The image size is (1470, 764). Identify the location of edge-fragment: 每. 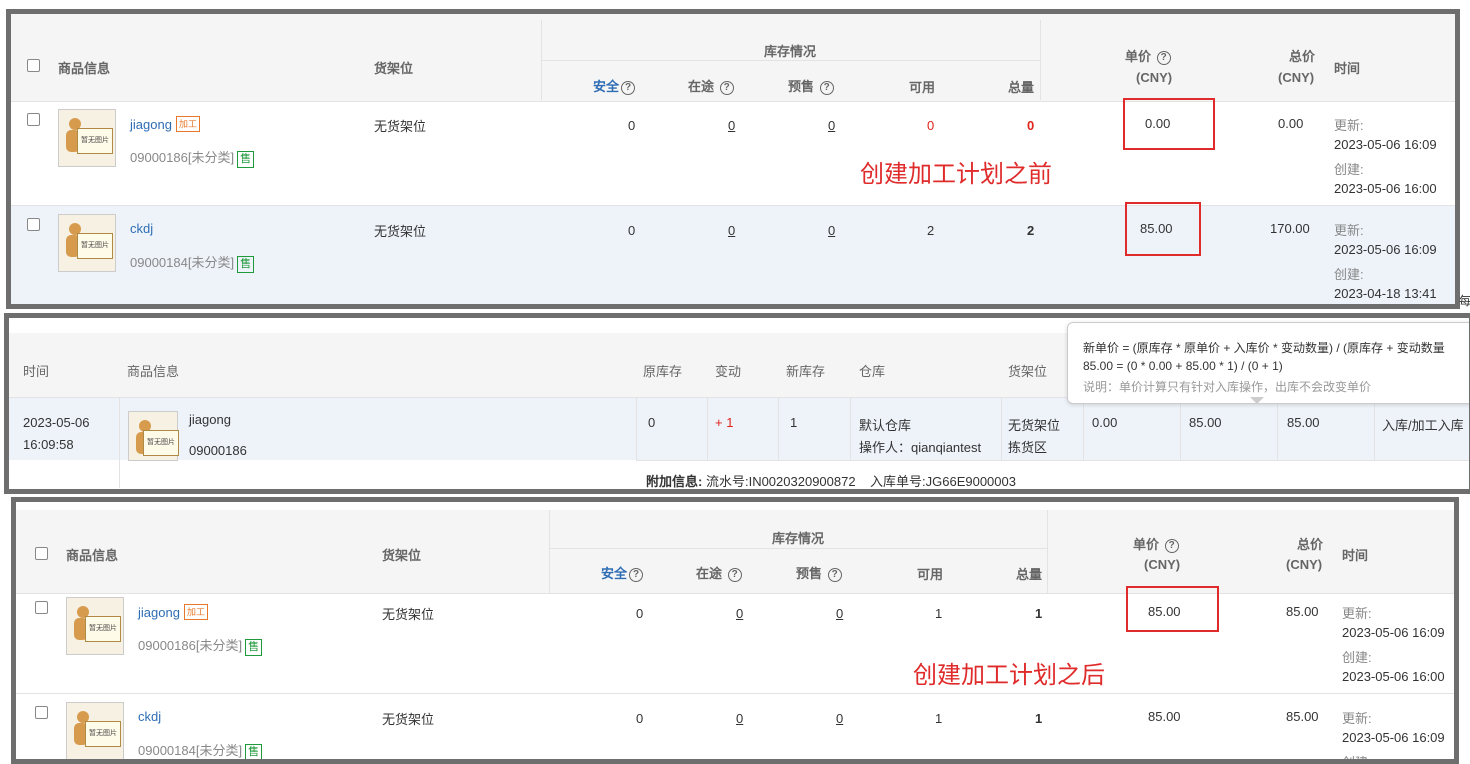
(1464, 301).